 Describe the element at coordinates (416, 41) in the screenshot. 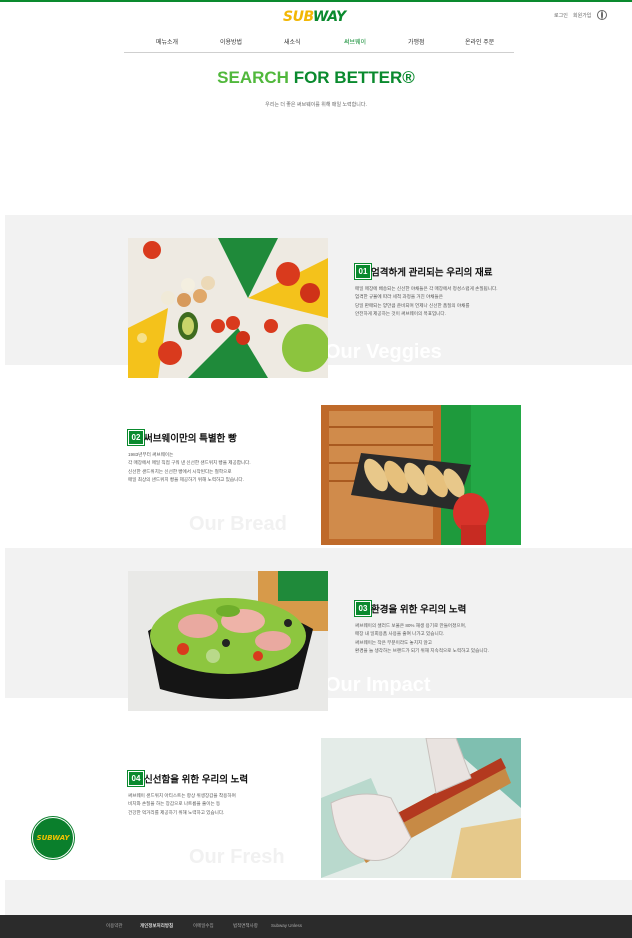

I see `nav-franchise: 가맹점` at that location.